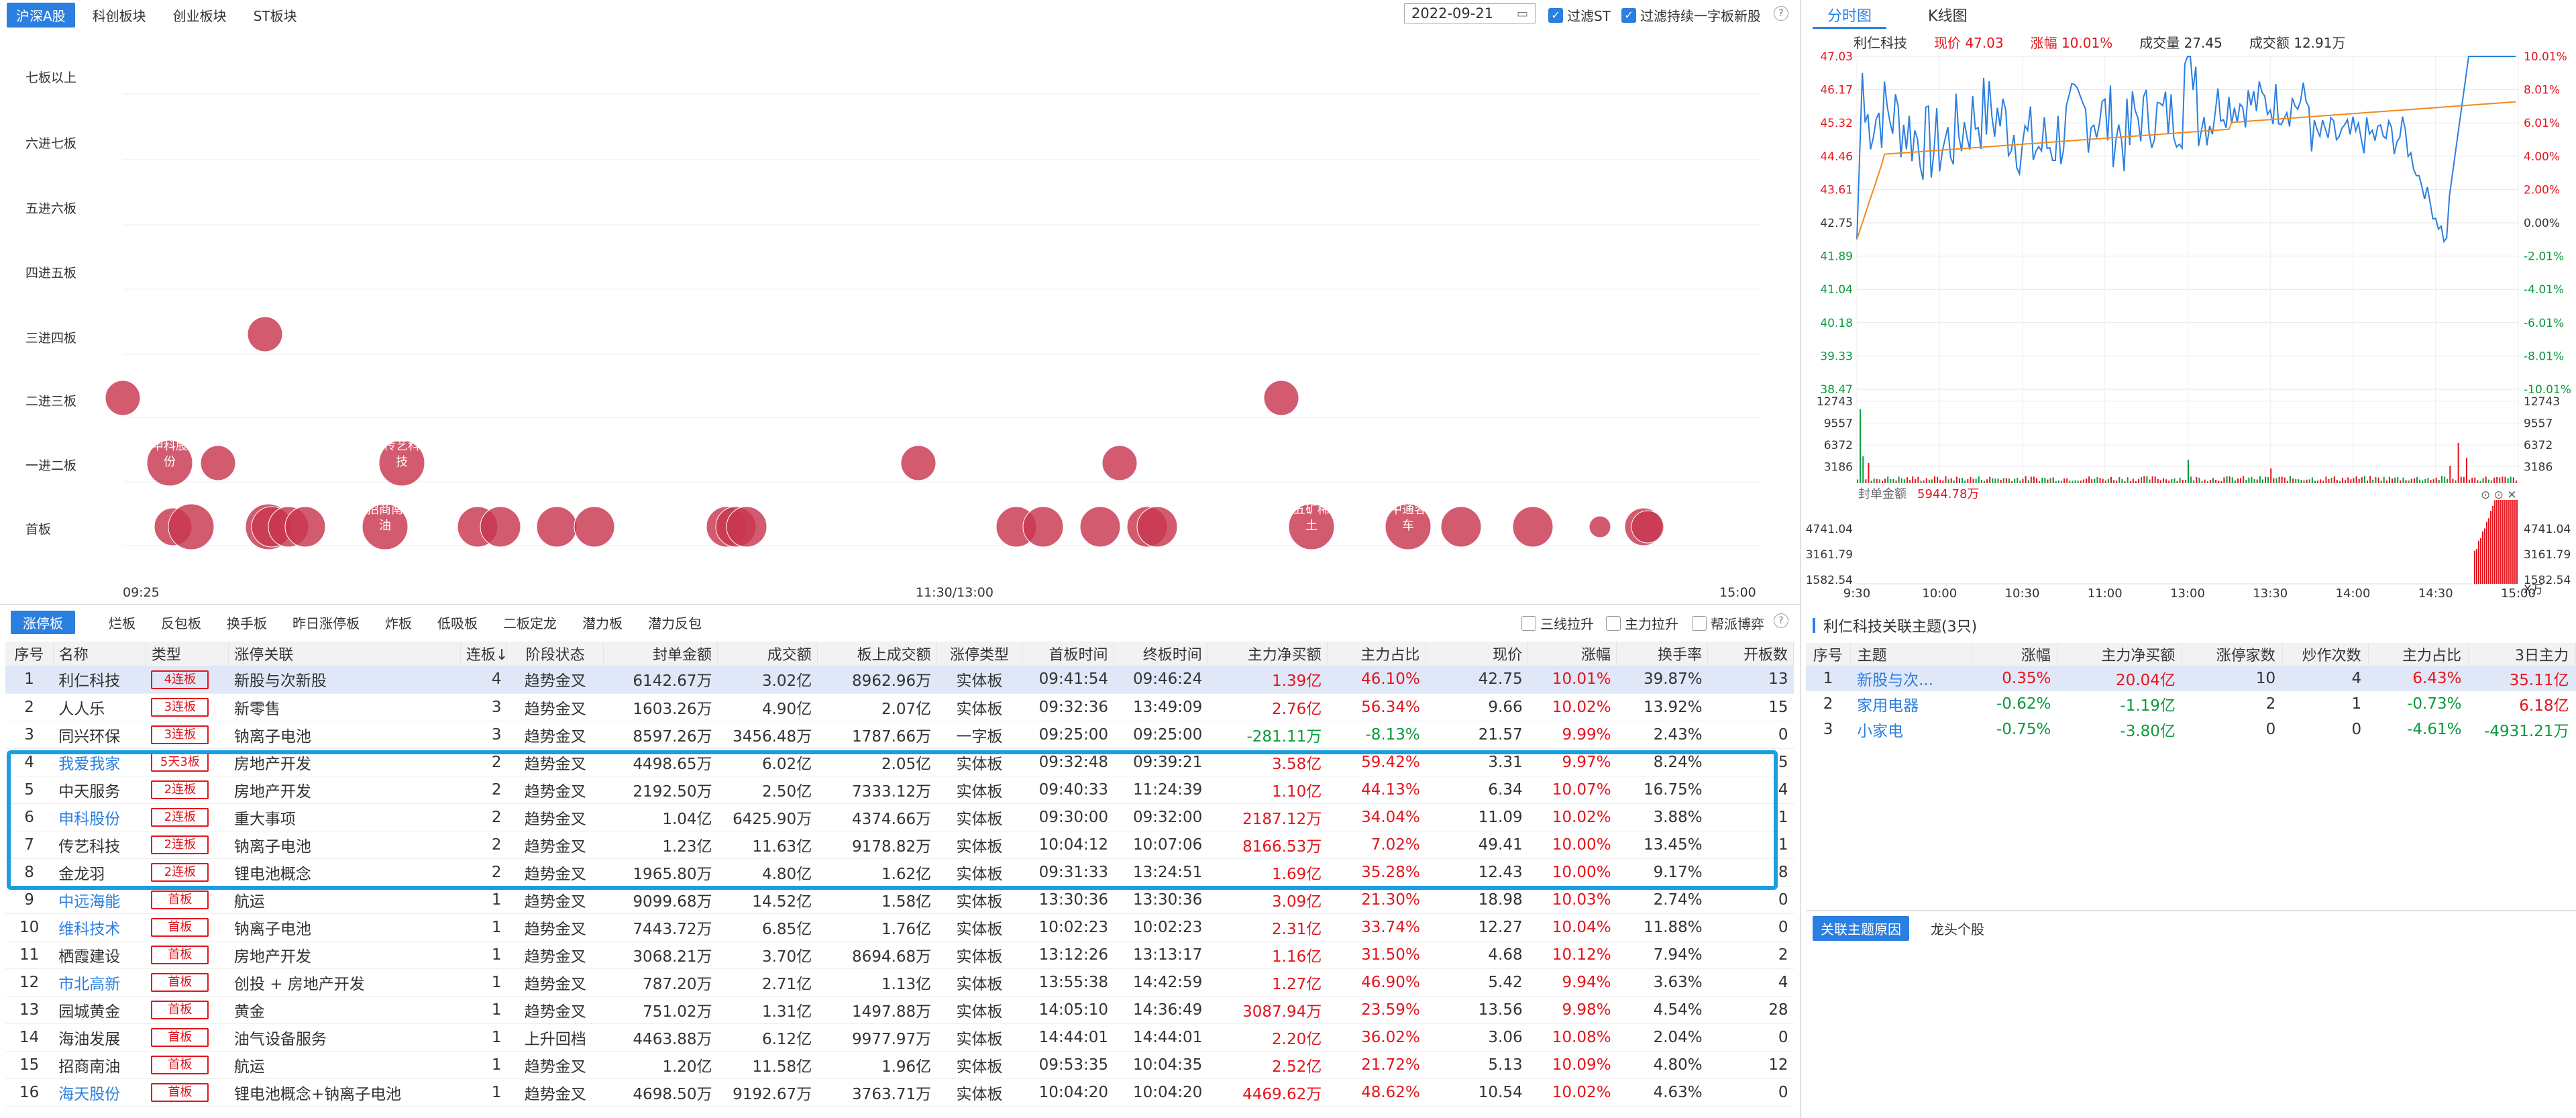 The height and width of the screenshot is (1118, 2576). I want to click on column-header: 现价, so click(1477, 654).